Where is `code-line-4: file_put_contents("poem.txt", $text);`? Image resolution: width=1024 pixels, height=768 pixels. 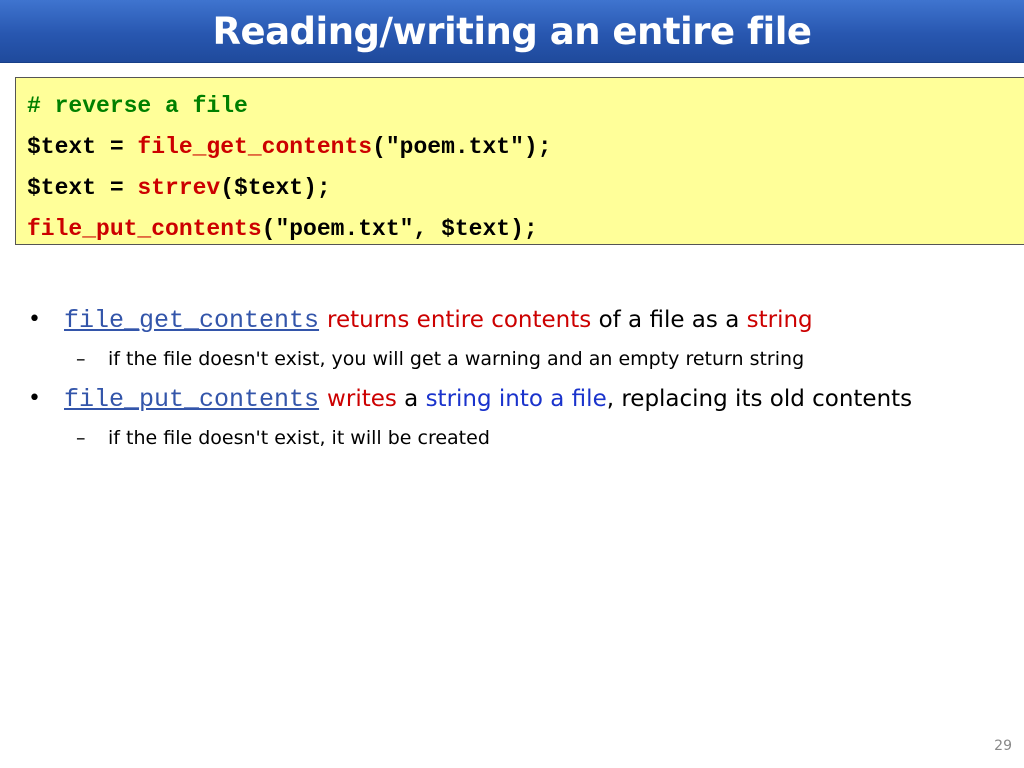
code-line-4: file_put_contents("poem.txt", $text); is located at coordinates (525, 229).